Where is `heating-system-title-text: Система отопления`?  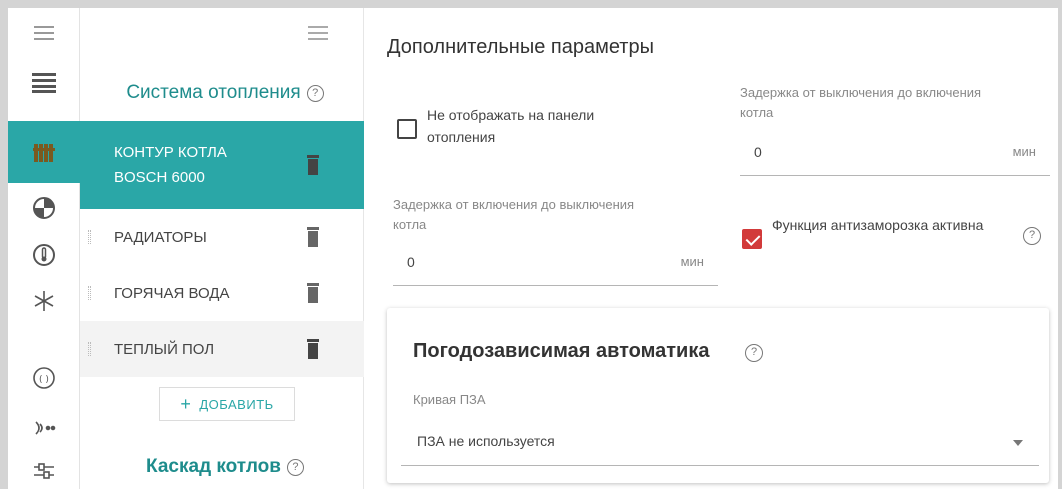
heating-system-title-text: Система отопления is located at coordinates (213, 92).